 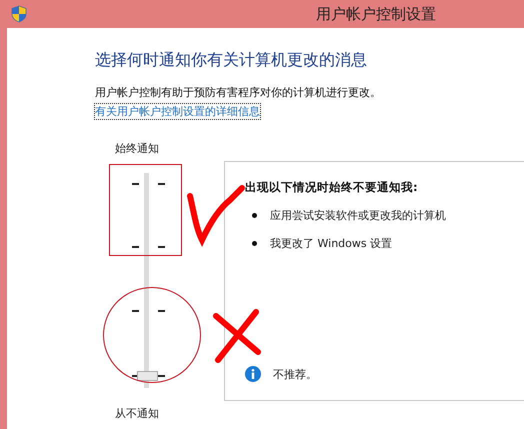 I want to click on slider-top-label: 始终通知, so click(x=136, y=148).